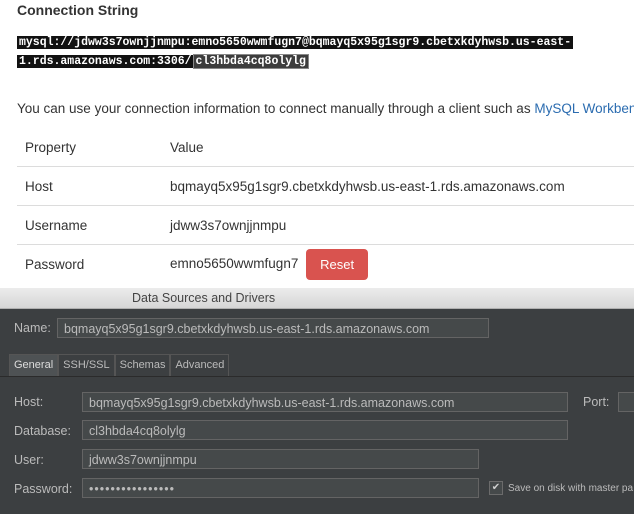  I want to click on dialog-title: Data Sources and Drivers, so click(317, 298).